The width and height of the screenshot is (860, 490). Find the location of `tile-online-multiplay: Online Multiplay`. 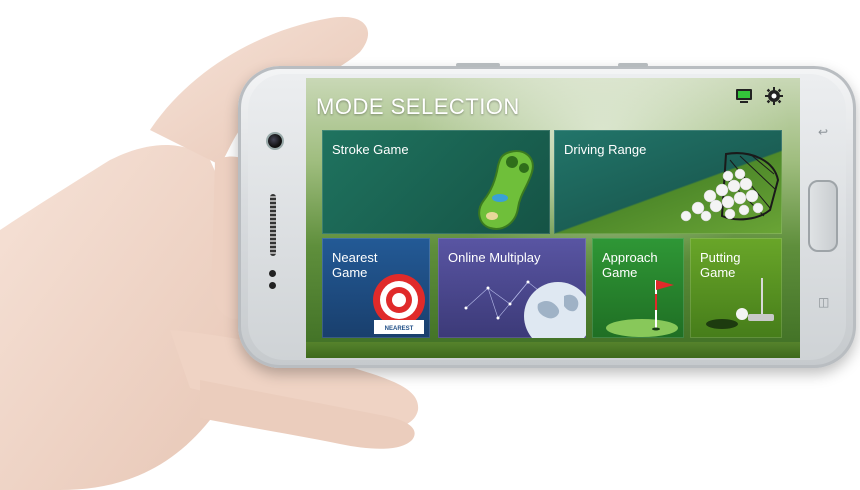

tile-online-multiplay: Online Multiplay is located at coordinates (512, 288).